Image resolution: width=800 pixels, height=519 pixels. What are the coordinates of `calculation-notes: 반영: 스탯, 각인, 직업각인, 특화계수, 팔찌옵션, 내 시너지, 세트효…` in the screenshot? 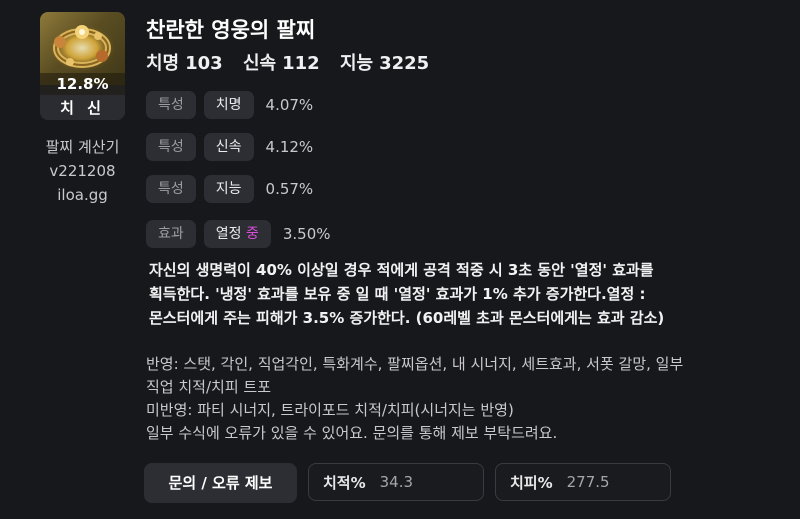 It's located at (466, 399).